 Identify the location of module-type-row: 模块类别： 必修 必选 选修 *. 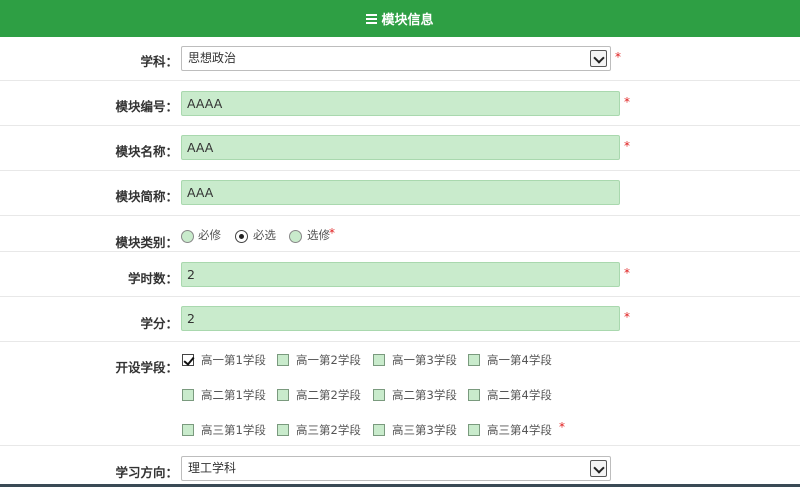
(400, 234).